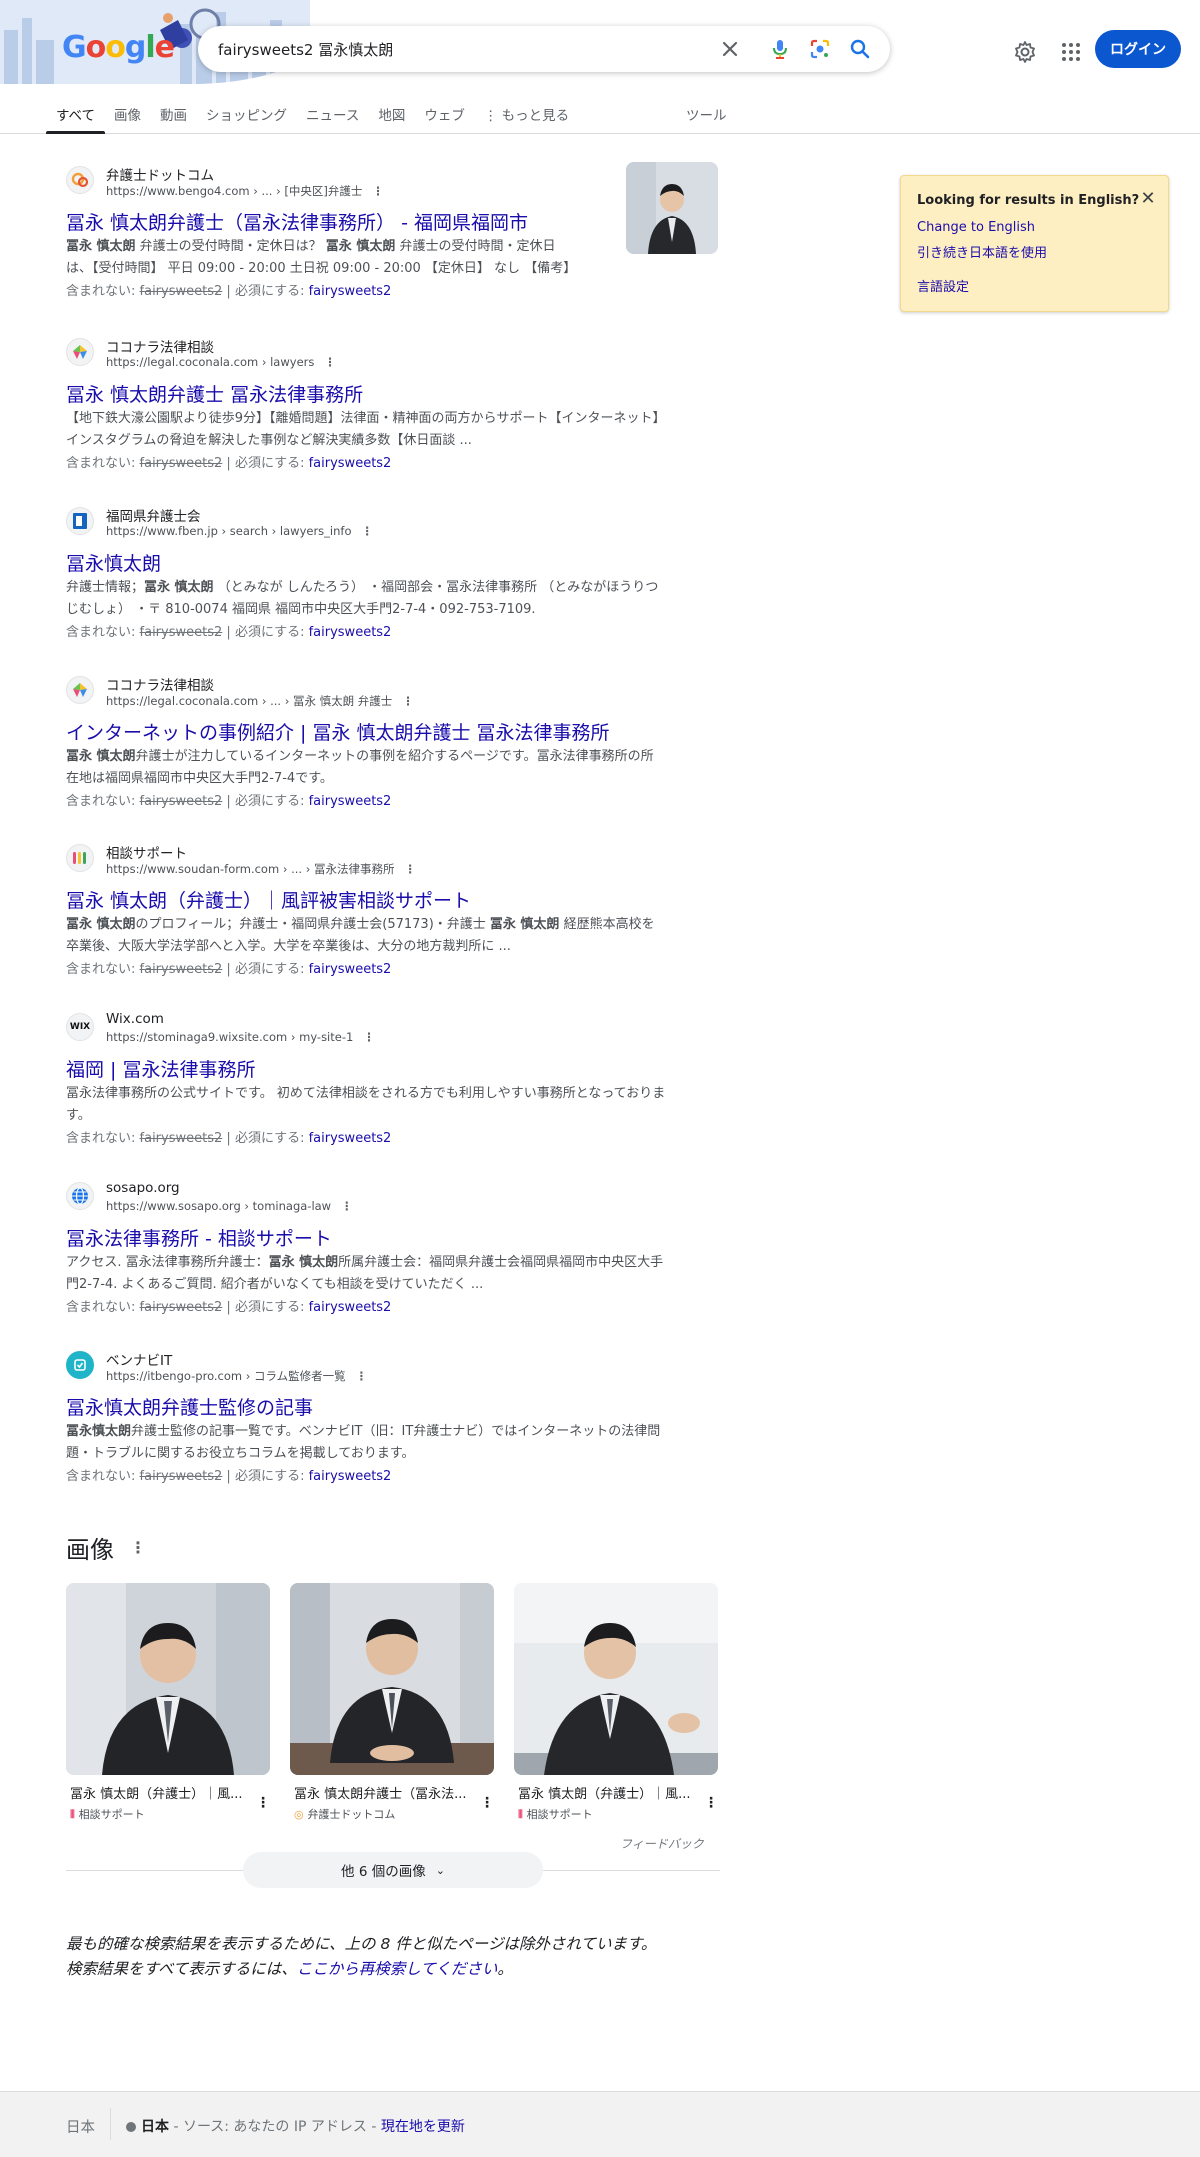 The height and width of the screenshot is (2157, 1200). I want to click on tab-web: ウェブ, so click(444, 117).